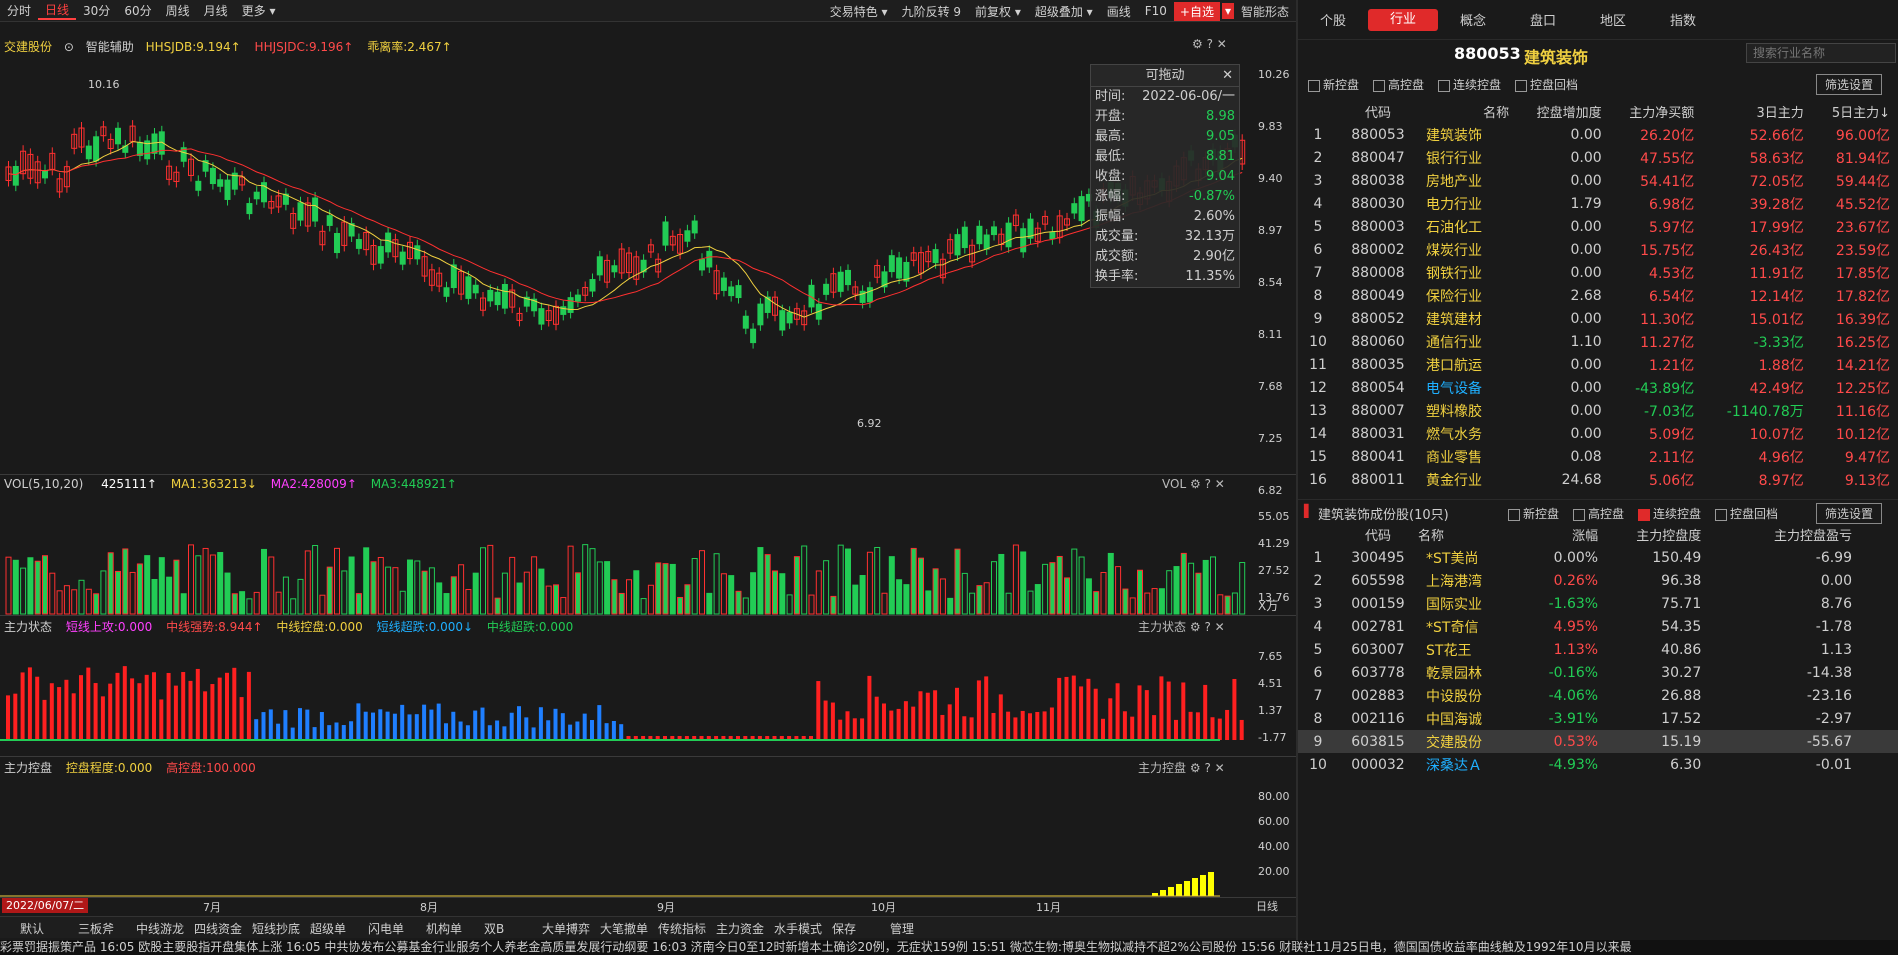 The width and height of the screenshot is (1898, 955). What do you see at coordinates (276, 928) in the screenshot?
I see `indicator-tab: 短线抄底` at bounding box center [276, 928].